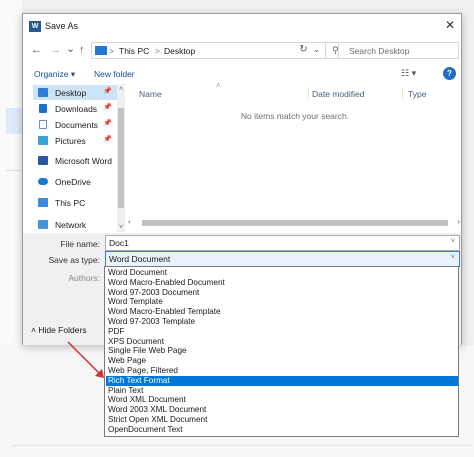  I want to click on annotation-arrow-line, so click(84, 358).